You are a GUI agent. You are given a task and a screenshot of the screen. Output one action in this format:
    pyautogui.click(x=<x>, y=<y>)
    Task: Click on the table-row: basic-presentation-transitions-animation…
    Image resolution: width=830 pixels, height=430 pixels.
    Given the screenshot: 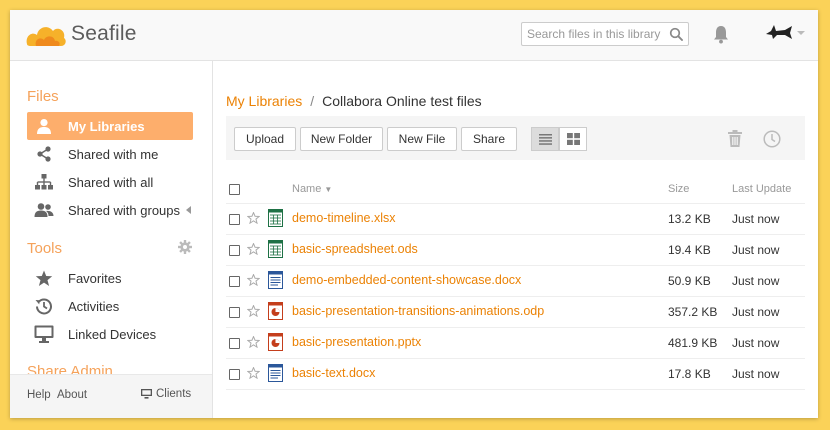 What is the action you would take?
    pyautogui.click(x=515, y=312)
    